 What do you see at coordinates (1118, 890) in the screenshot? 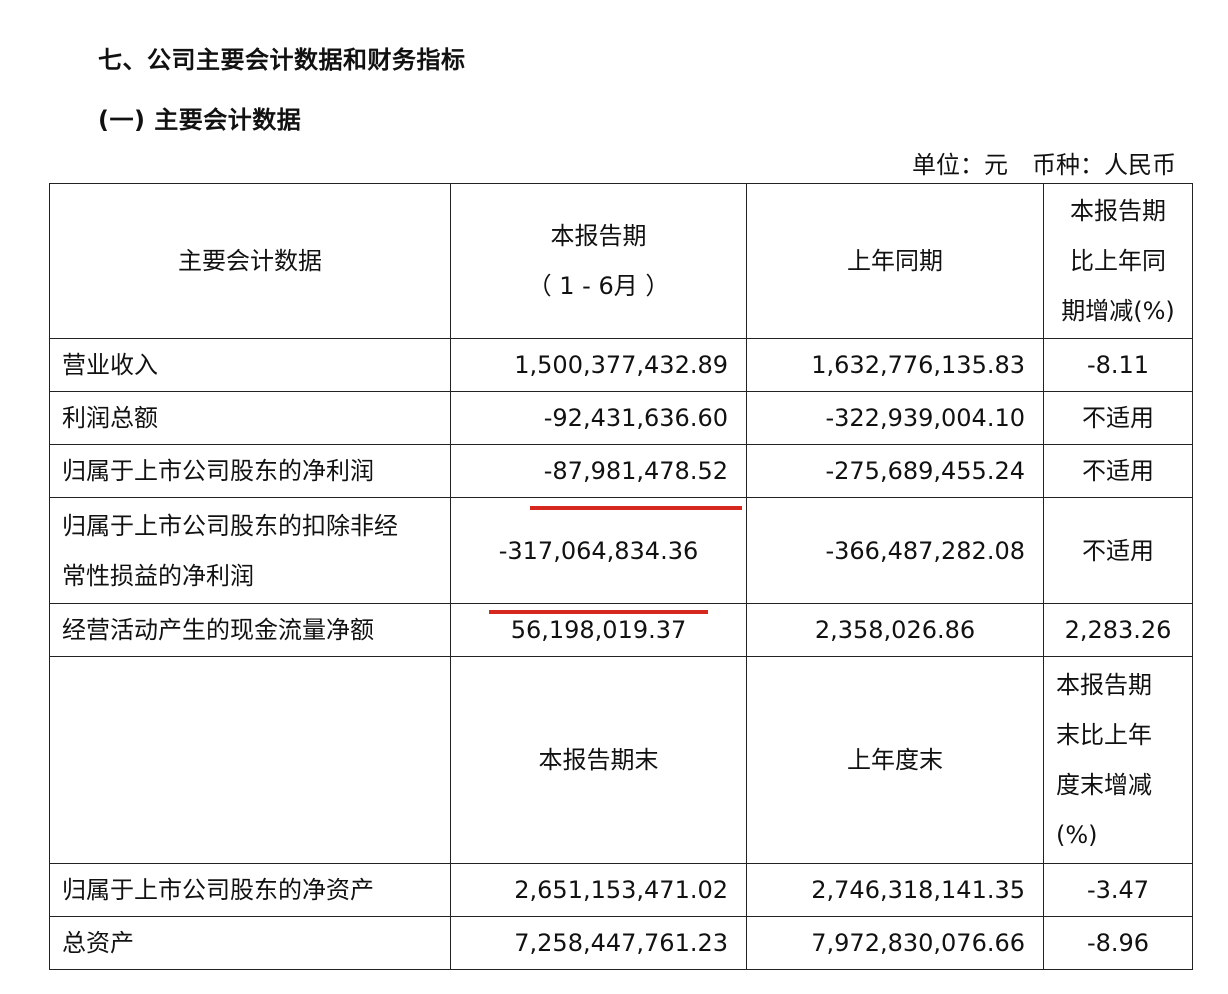
I see `change-value: -3.47` at bounding box center [1118, 890].